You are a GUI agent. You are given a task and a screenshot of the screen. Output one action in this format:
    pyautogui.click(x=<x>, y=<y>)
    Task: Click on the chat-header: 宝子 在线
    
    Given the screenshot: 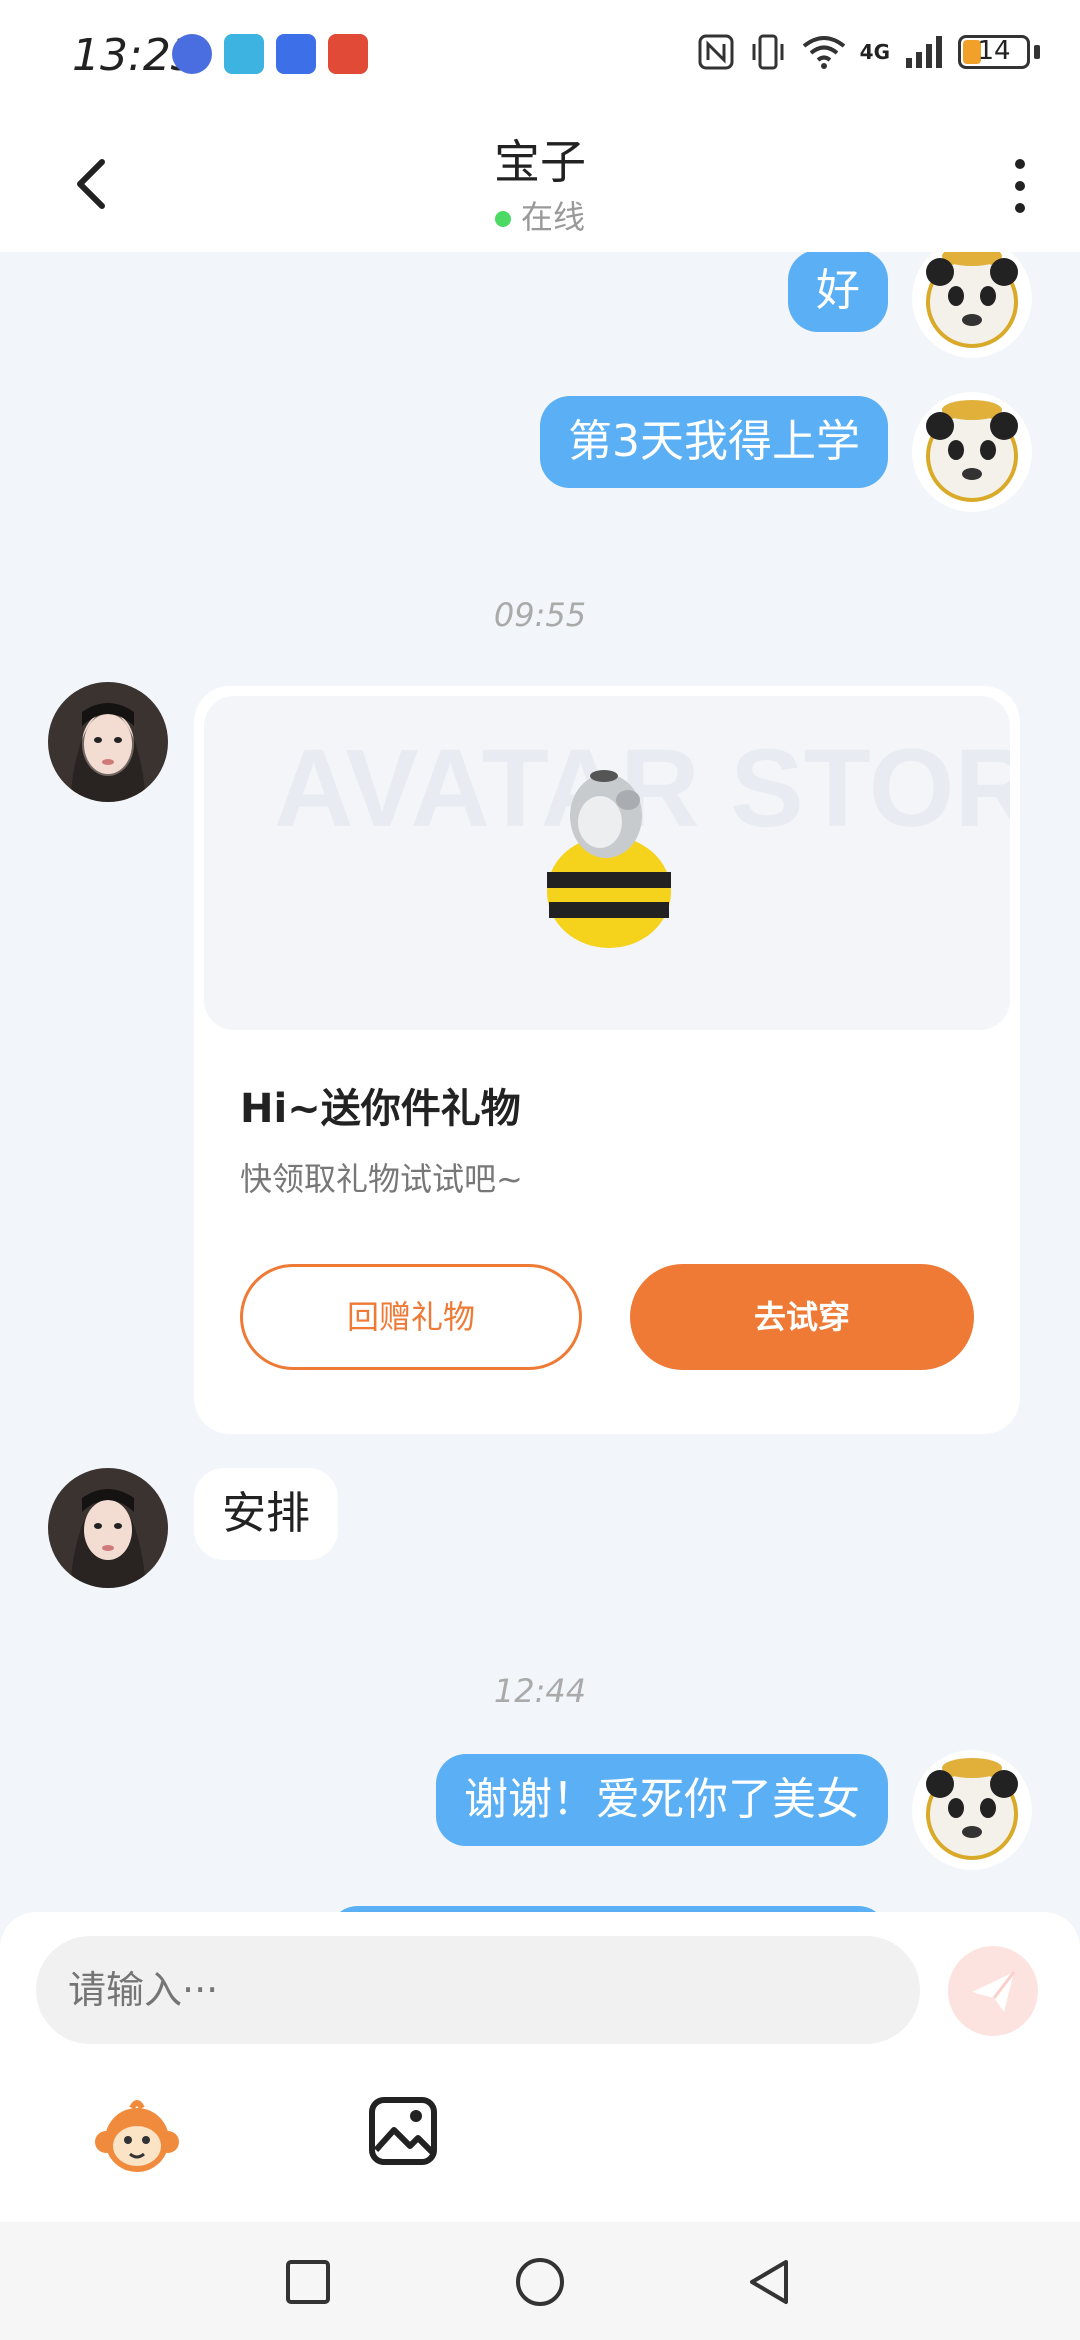 What is the action you would take?
    pyautogui.click(x=540, y=186)
    